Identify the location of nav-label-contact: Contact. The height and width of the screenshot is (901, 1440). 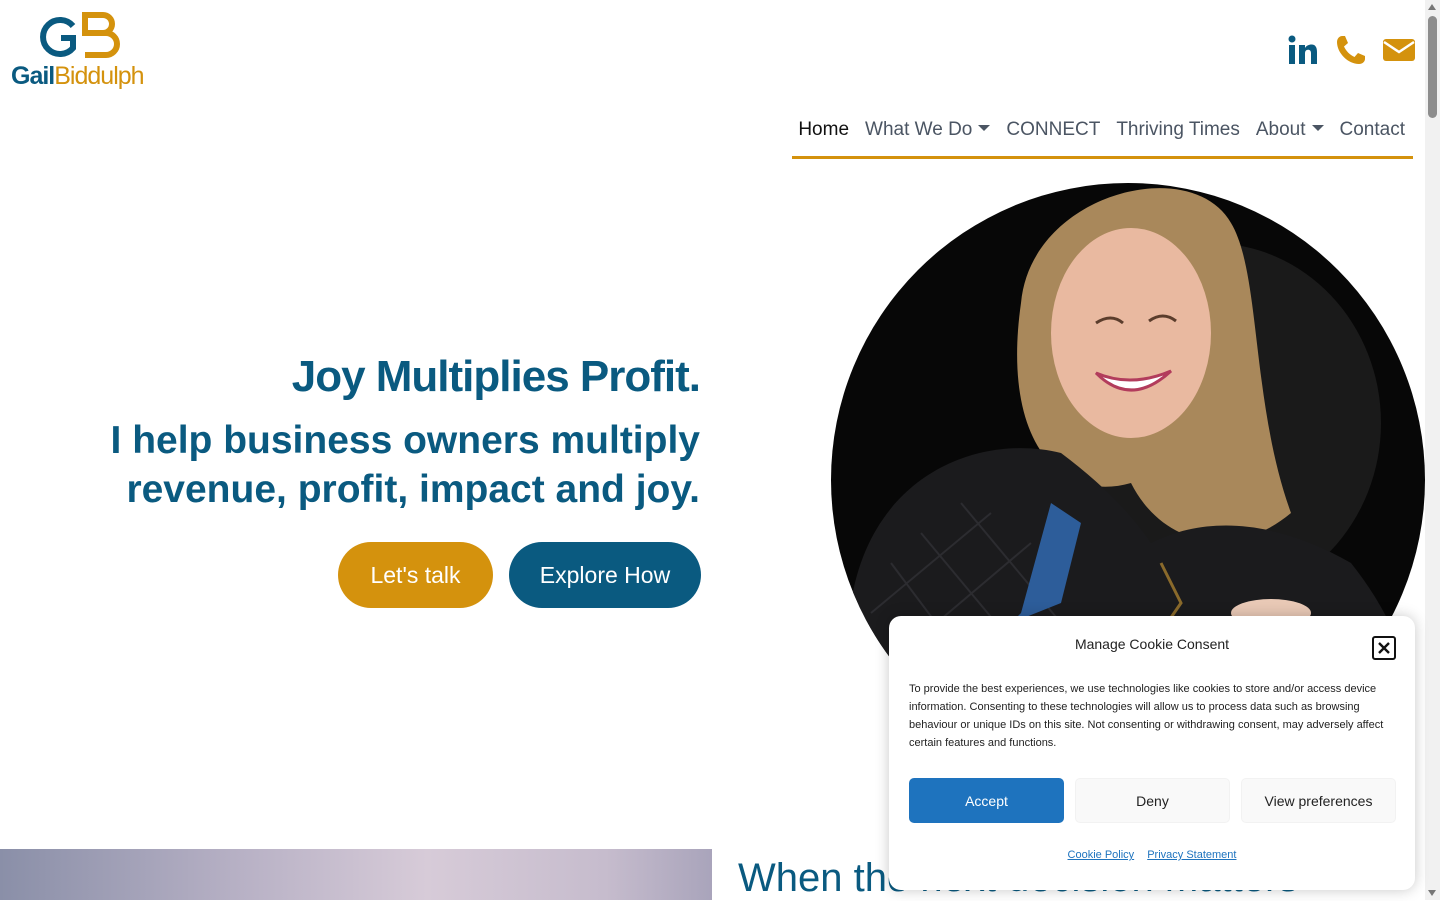
(1372, 129).